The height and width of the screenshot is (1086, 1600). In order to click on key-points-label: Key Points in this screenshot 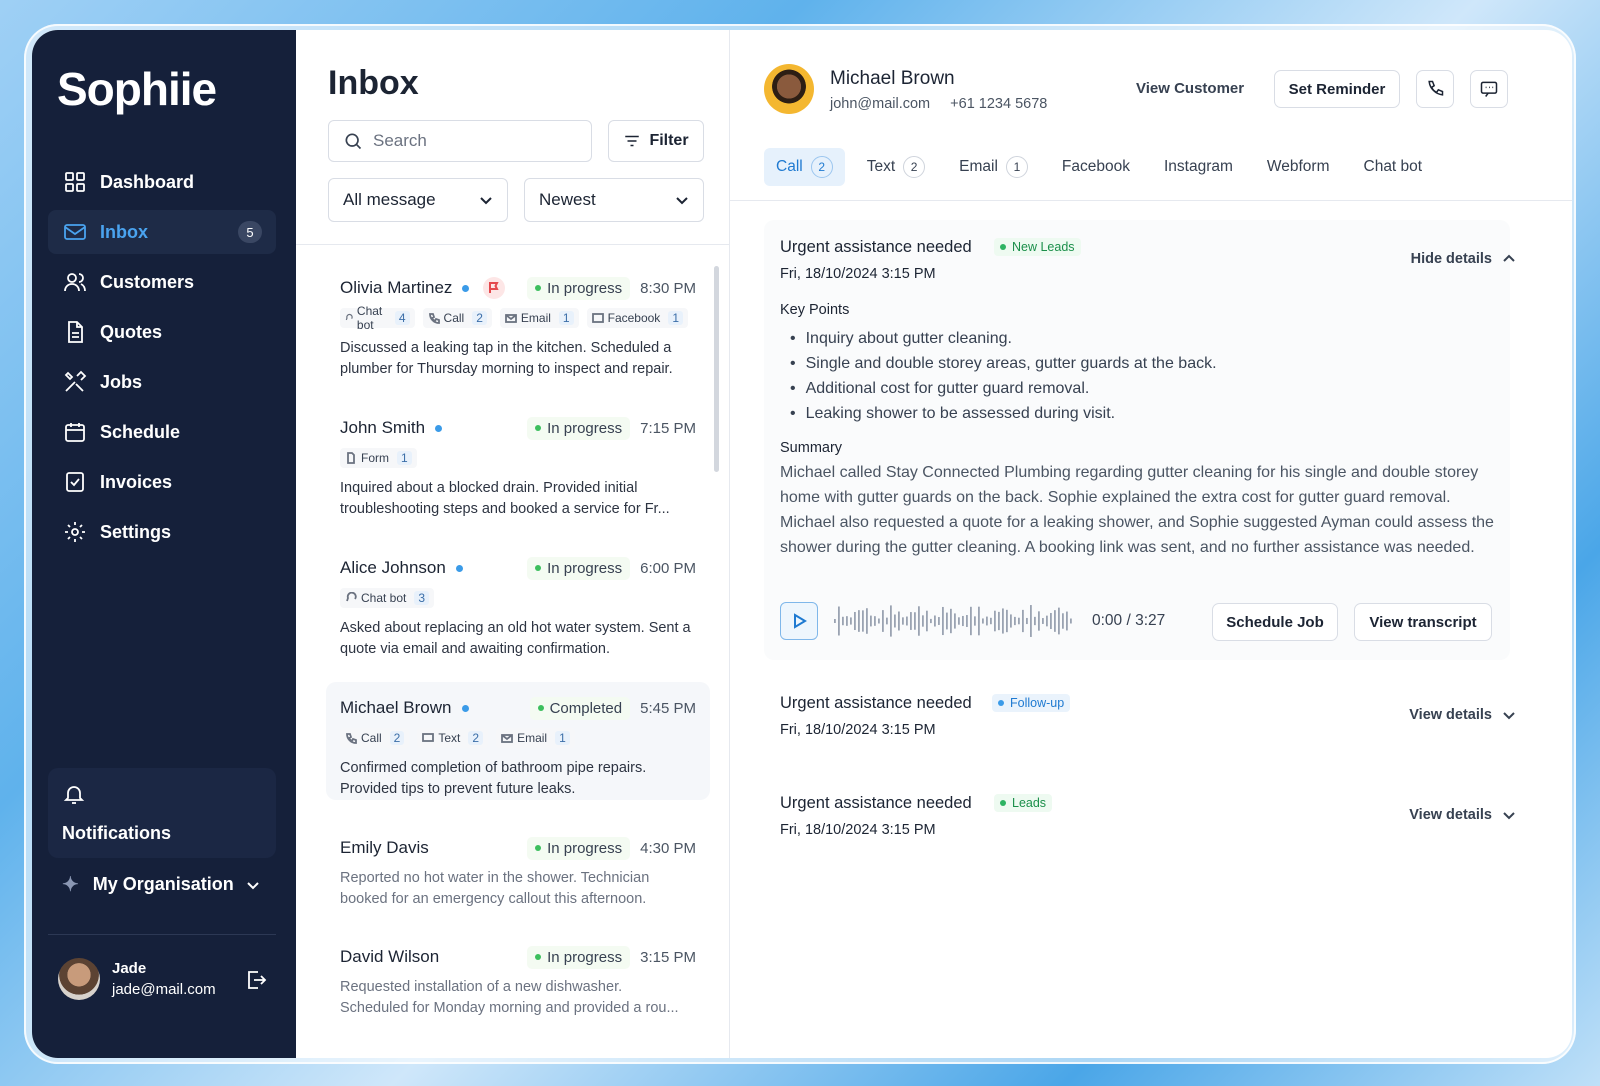, I will do `click(815, 310)`.